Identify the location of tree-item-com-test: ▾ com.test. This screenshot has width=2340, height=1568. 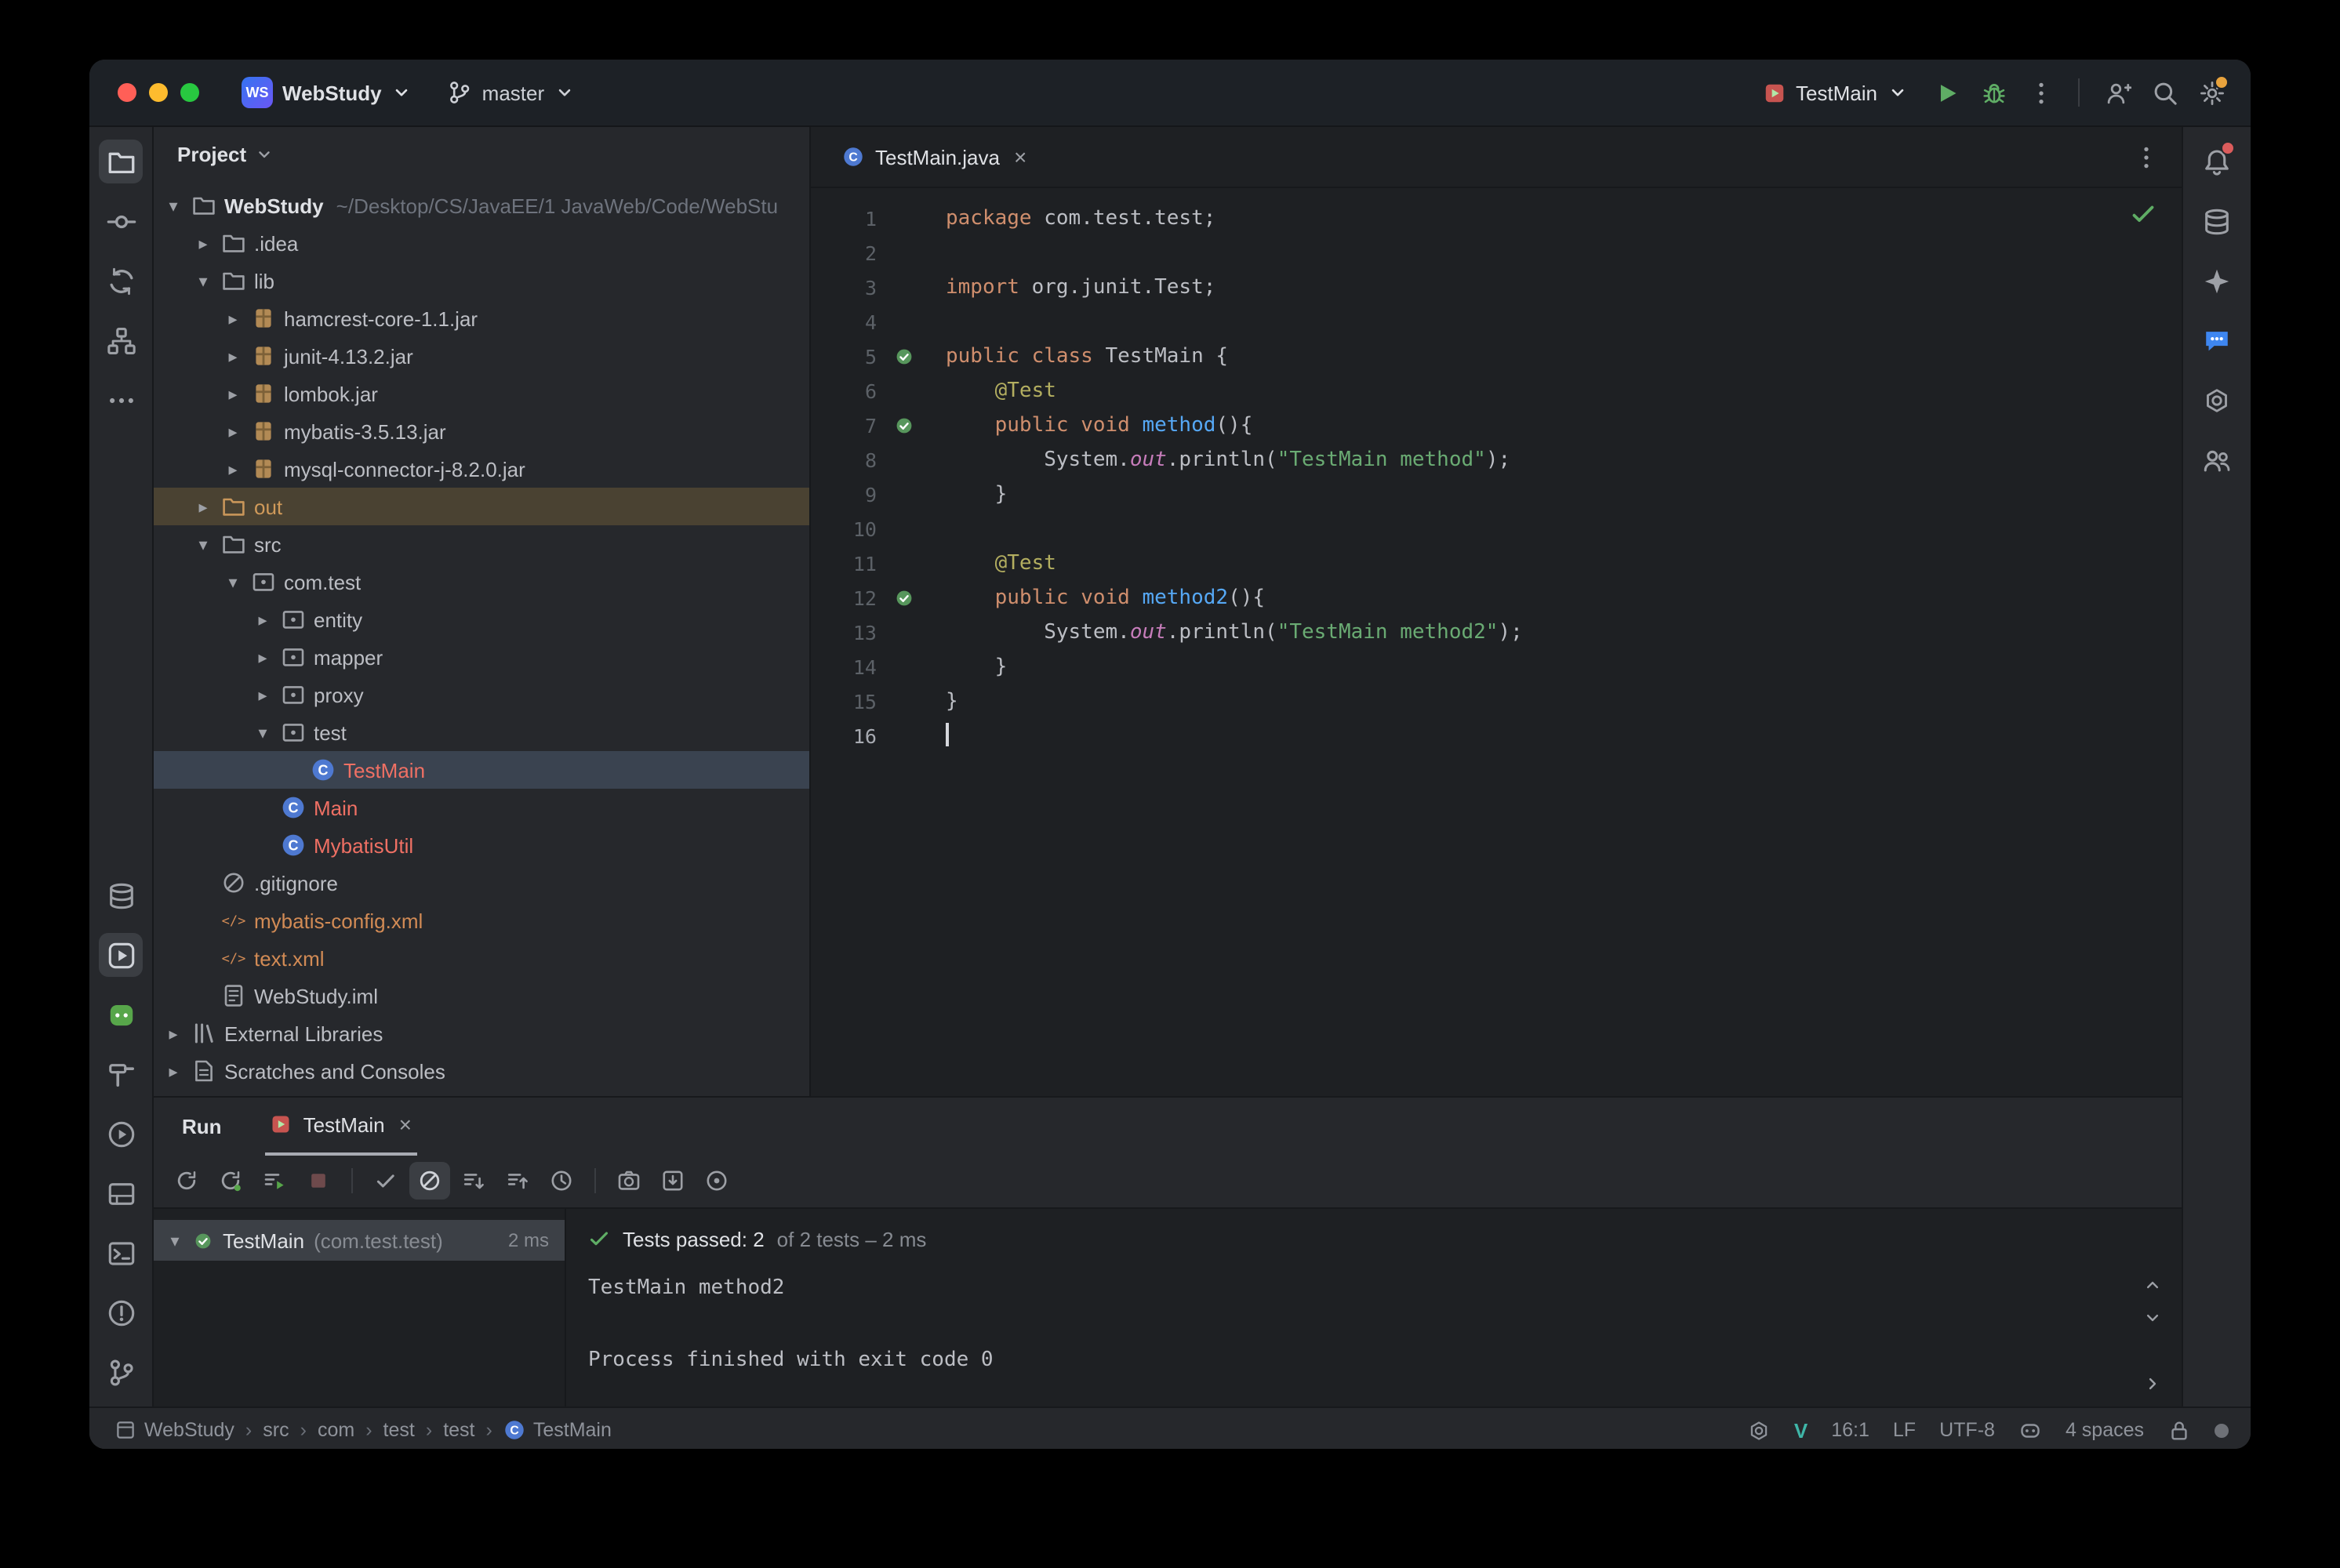
(481, 582).